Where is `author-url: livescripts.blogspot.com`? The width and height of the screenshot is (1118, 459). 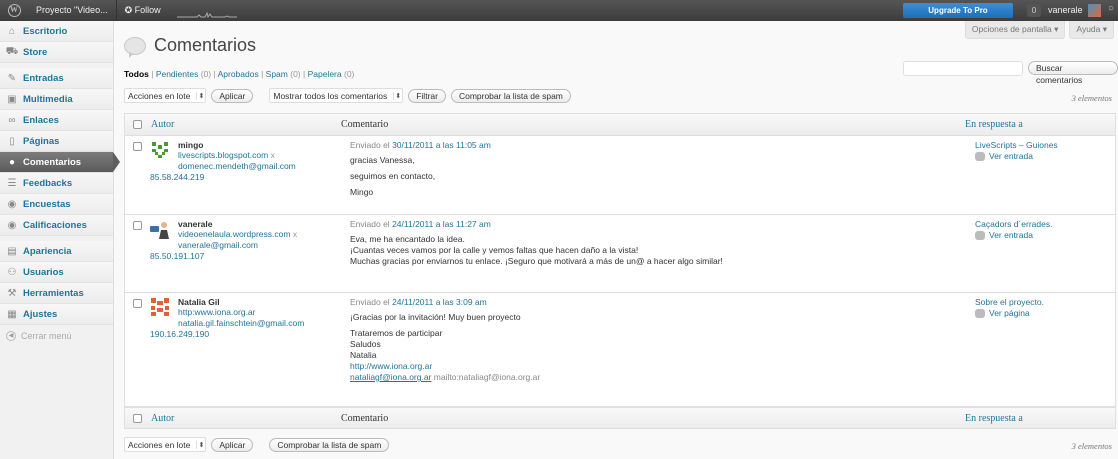 author-url: livescripts.blogspot.com is located at coordinates (223, 155).